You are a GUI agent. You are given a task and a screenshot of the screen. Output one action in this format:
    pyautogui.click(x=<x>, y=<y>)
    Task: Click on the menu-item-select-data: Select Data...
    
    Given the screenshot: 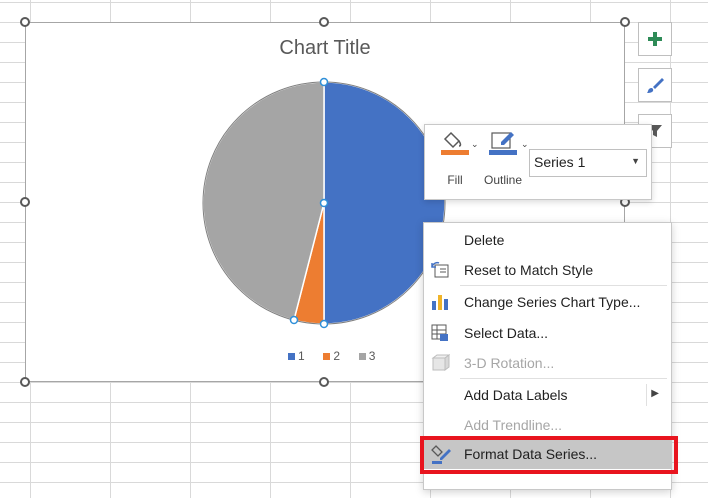 What is the action you would take?
    pyautogui.click(x=547, y=333)
    